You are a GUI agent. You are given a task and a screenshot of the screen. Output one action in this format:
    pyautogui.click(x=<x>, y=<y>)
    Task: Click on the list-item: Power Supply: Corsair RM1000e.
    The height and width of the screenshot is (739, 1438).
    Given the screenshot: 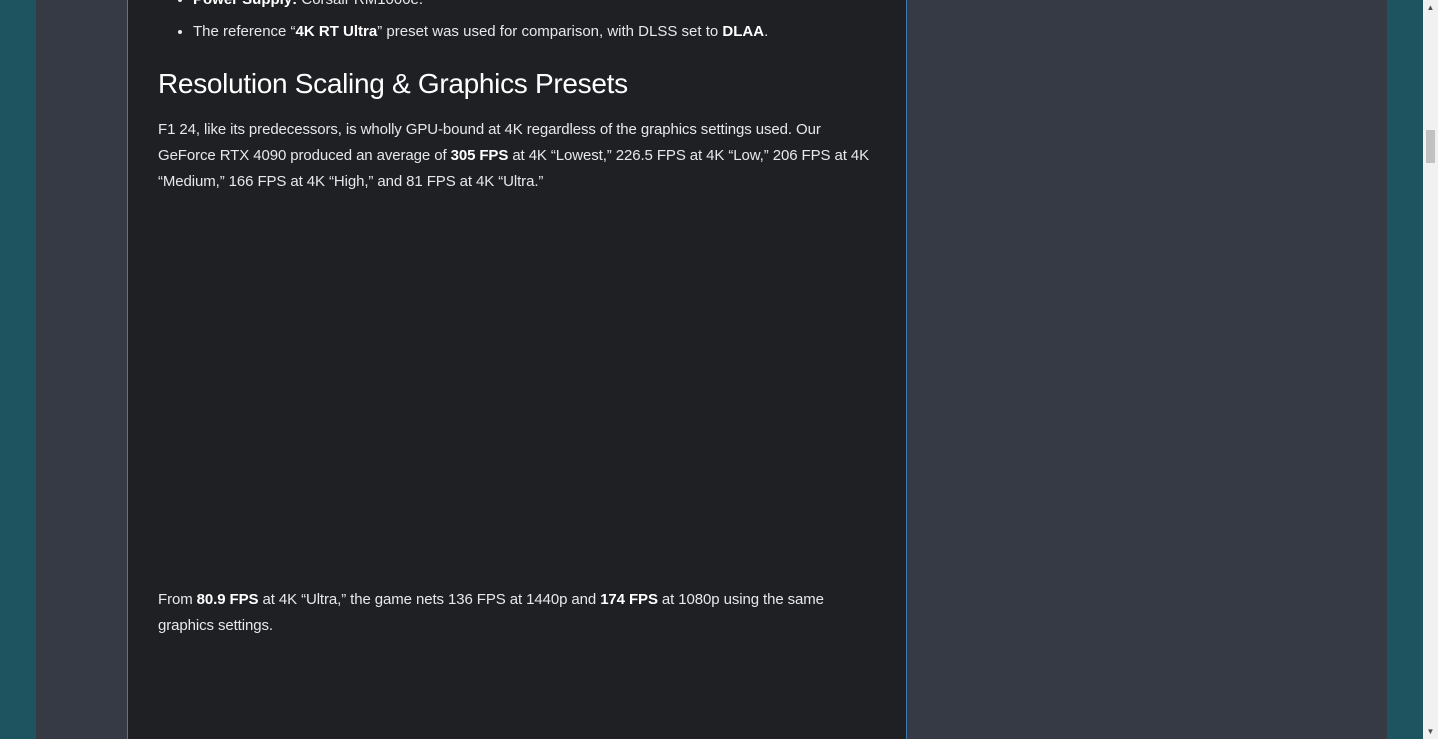 What is the action you would take?
    pyautogui.click(x=543, y=6)
    